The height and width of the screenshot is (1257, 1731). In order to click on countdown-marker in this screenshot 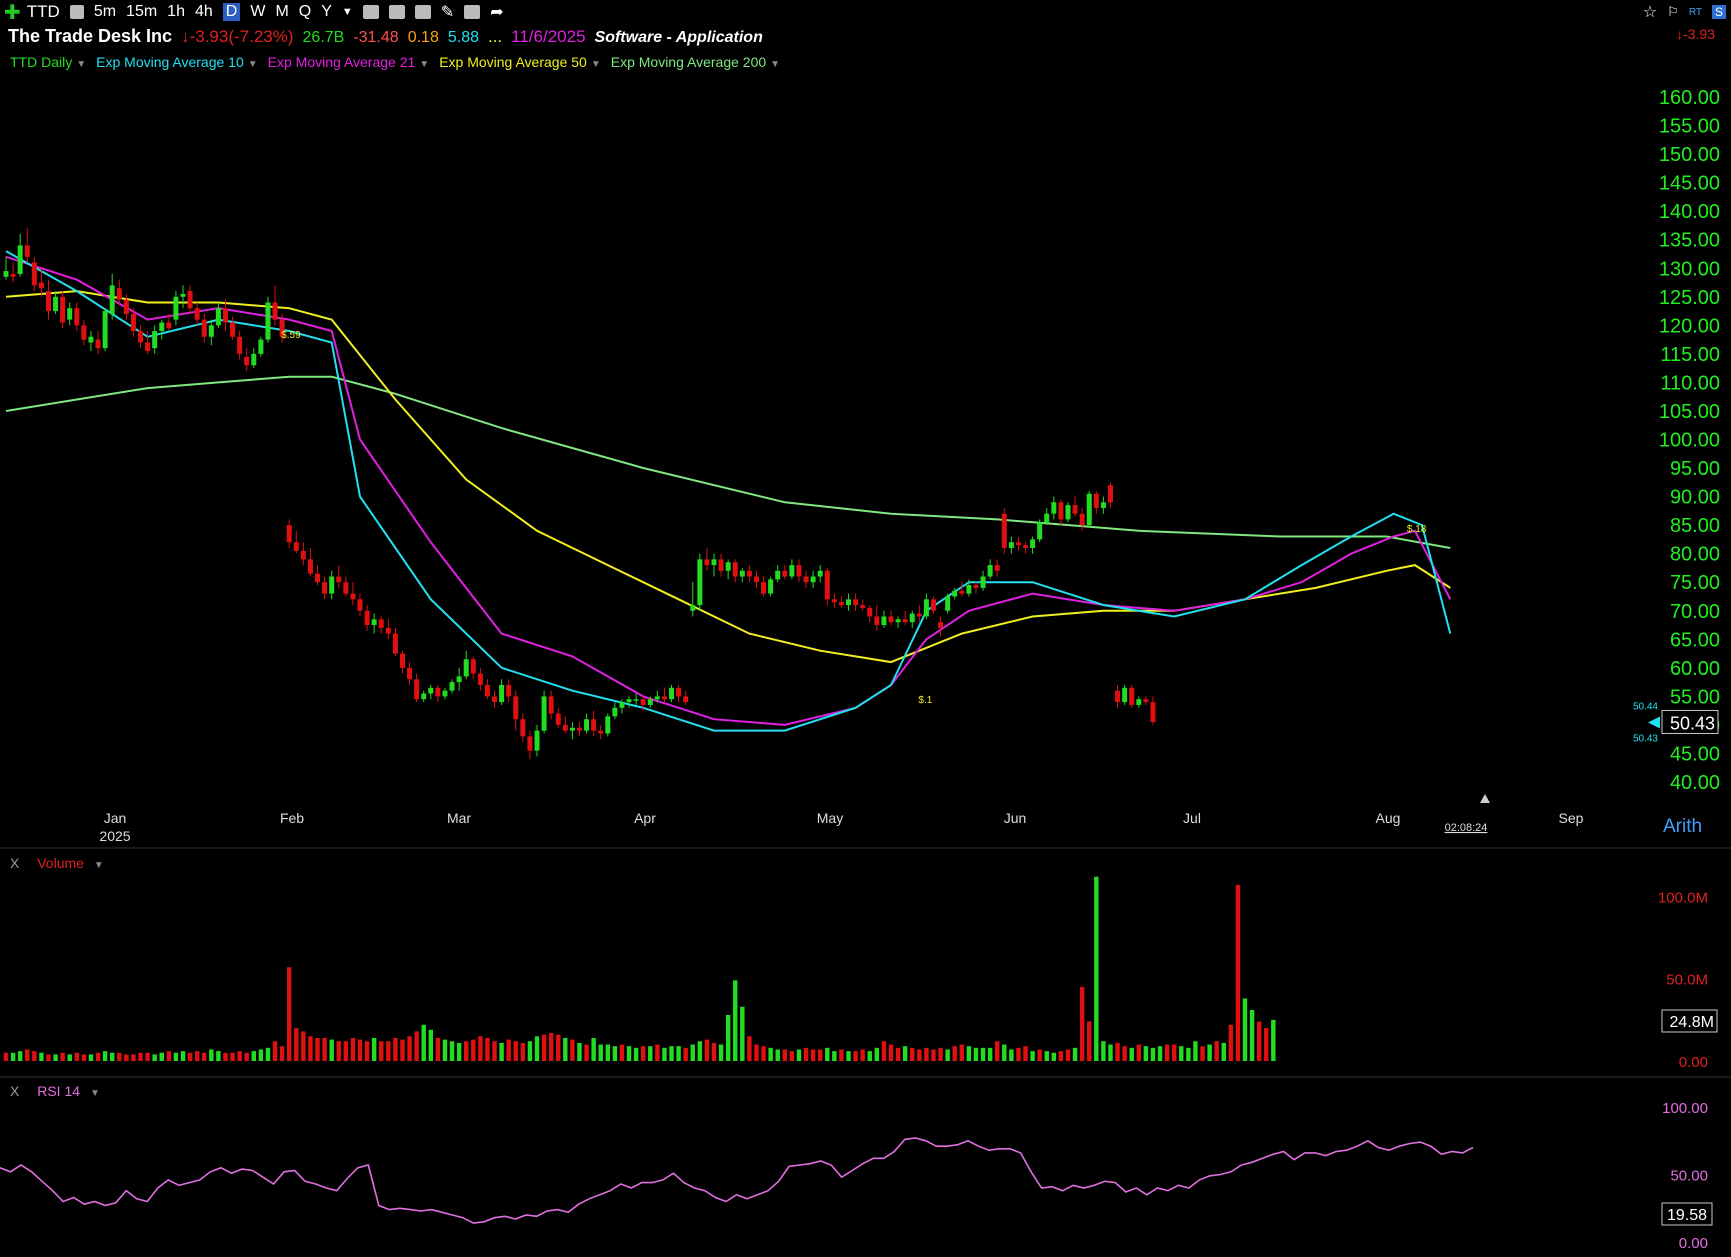, I will do `click(1485, 798)`.